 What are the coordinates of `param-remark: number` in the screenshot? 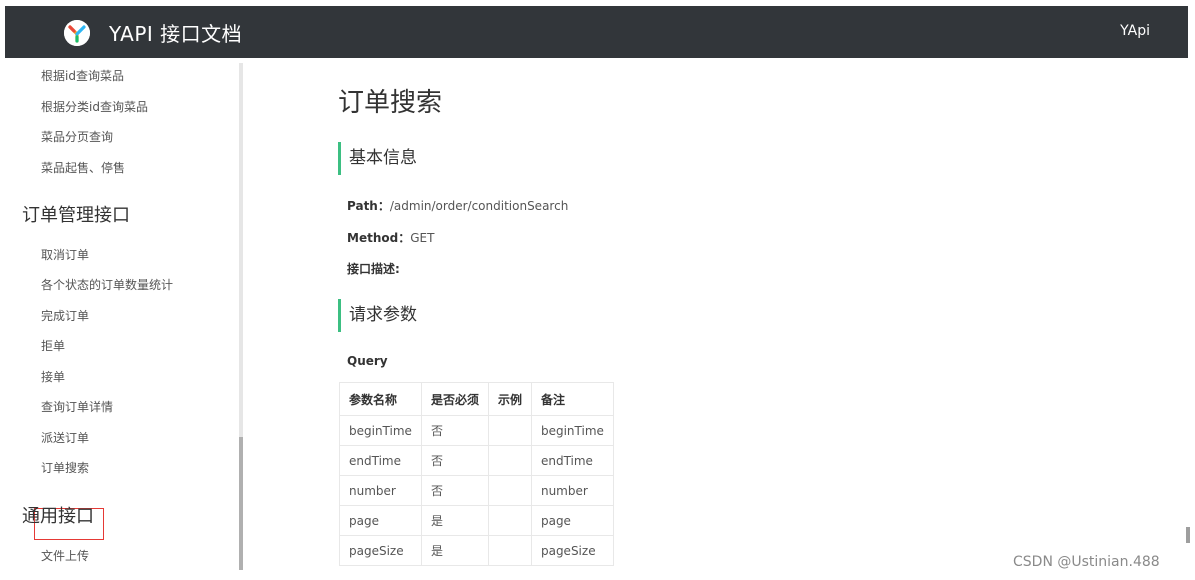 It's located at (572, 490).